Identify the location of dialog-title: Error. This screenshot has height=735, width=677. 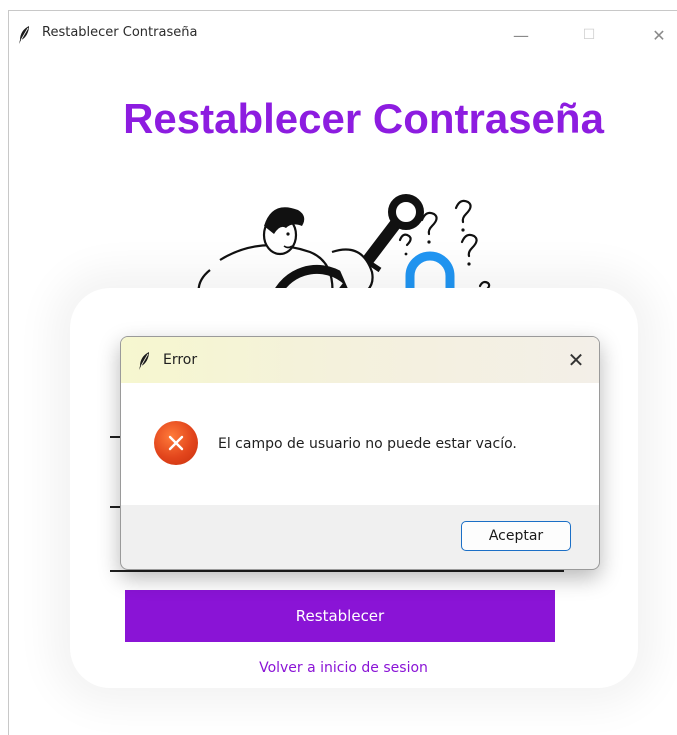
(180, 360).